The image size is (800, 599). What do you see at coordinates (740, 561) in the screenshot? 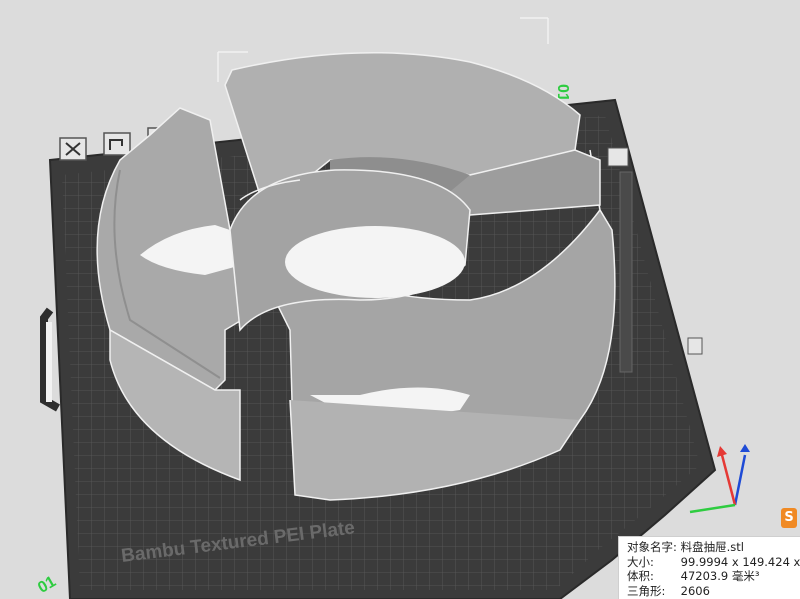
I see `object-size-value: 99.9994 x 149.424 x 61 毫` at bounding box center [740, 561].